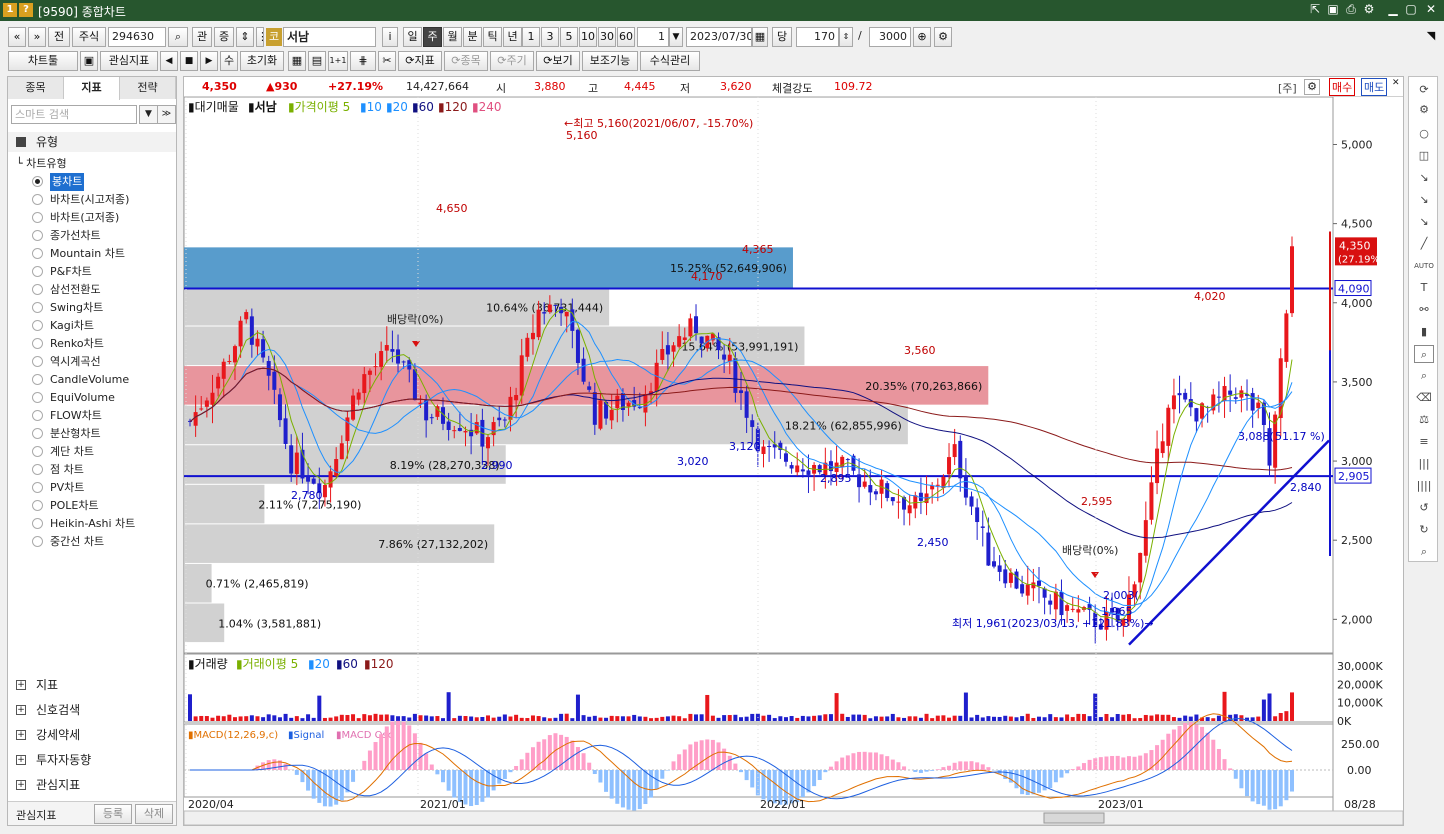  What do you see at coordinates (558, 61) in the screenshot?
I see `view-button: ⟳보기` at bounding box center [558, 61].